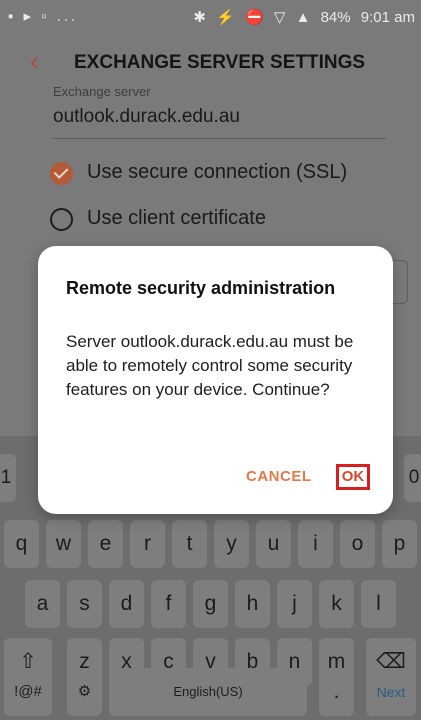  Describe the element at coordinates (252, 604) in the screenshot. I see `key-h: h` at that location.